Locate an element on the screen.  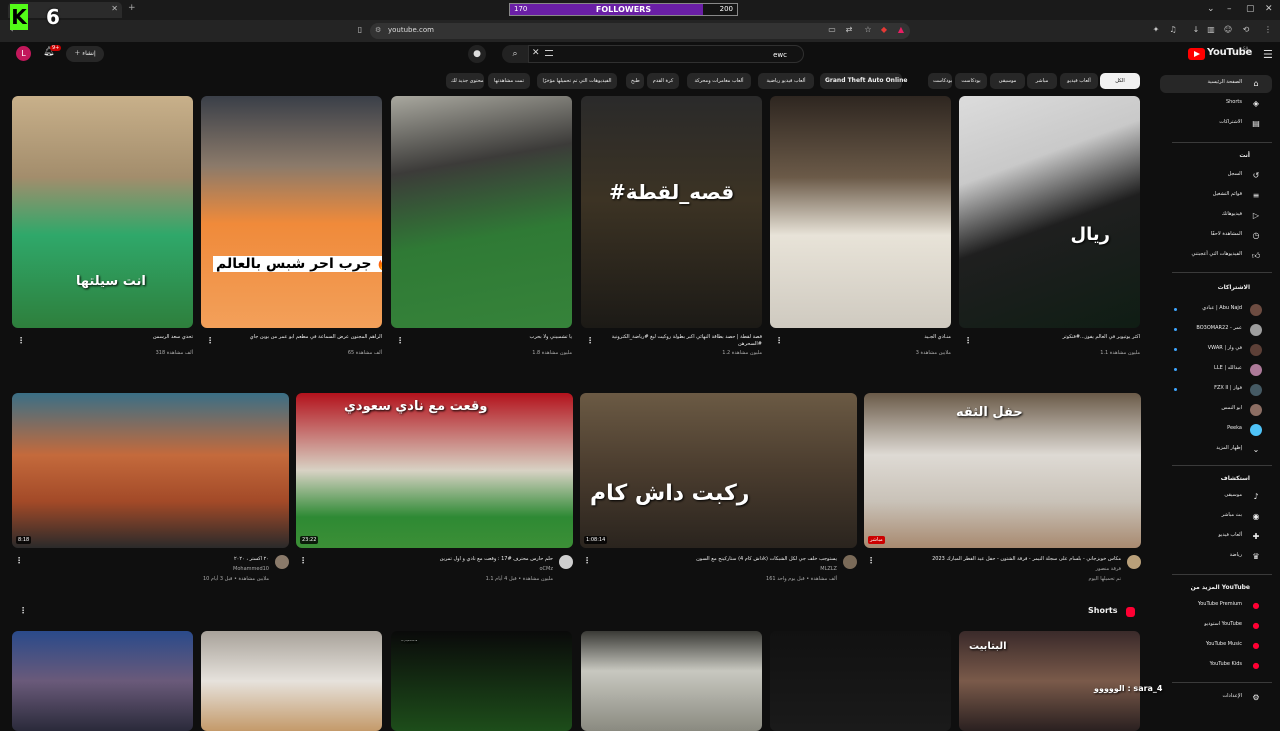
short-thumbnail: البتابيت is located at coordinates (1049, 681).